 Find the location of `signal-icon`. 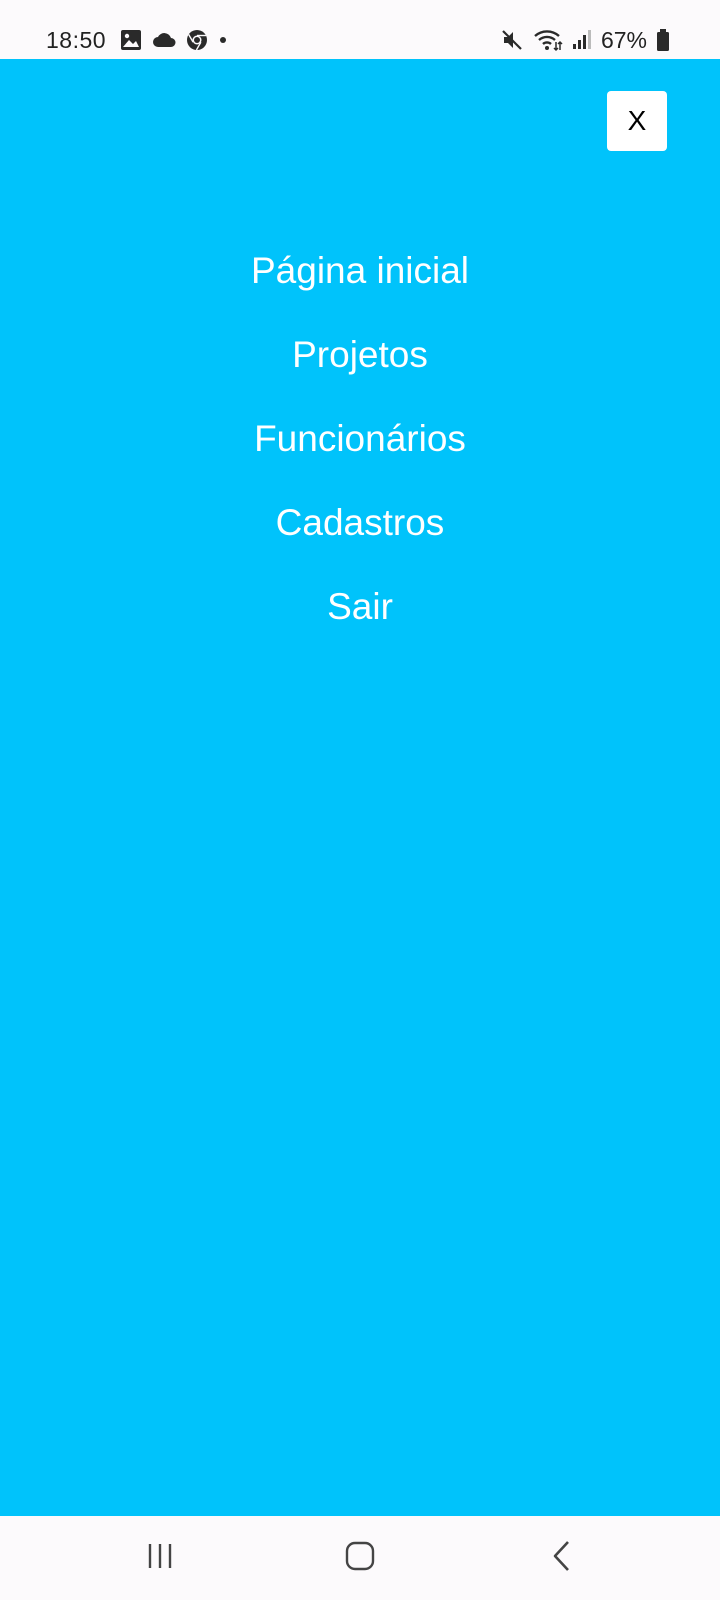

signal-icon is located at coordinates (582, 40).